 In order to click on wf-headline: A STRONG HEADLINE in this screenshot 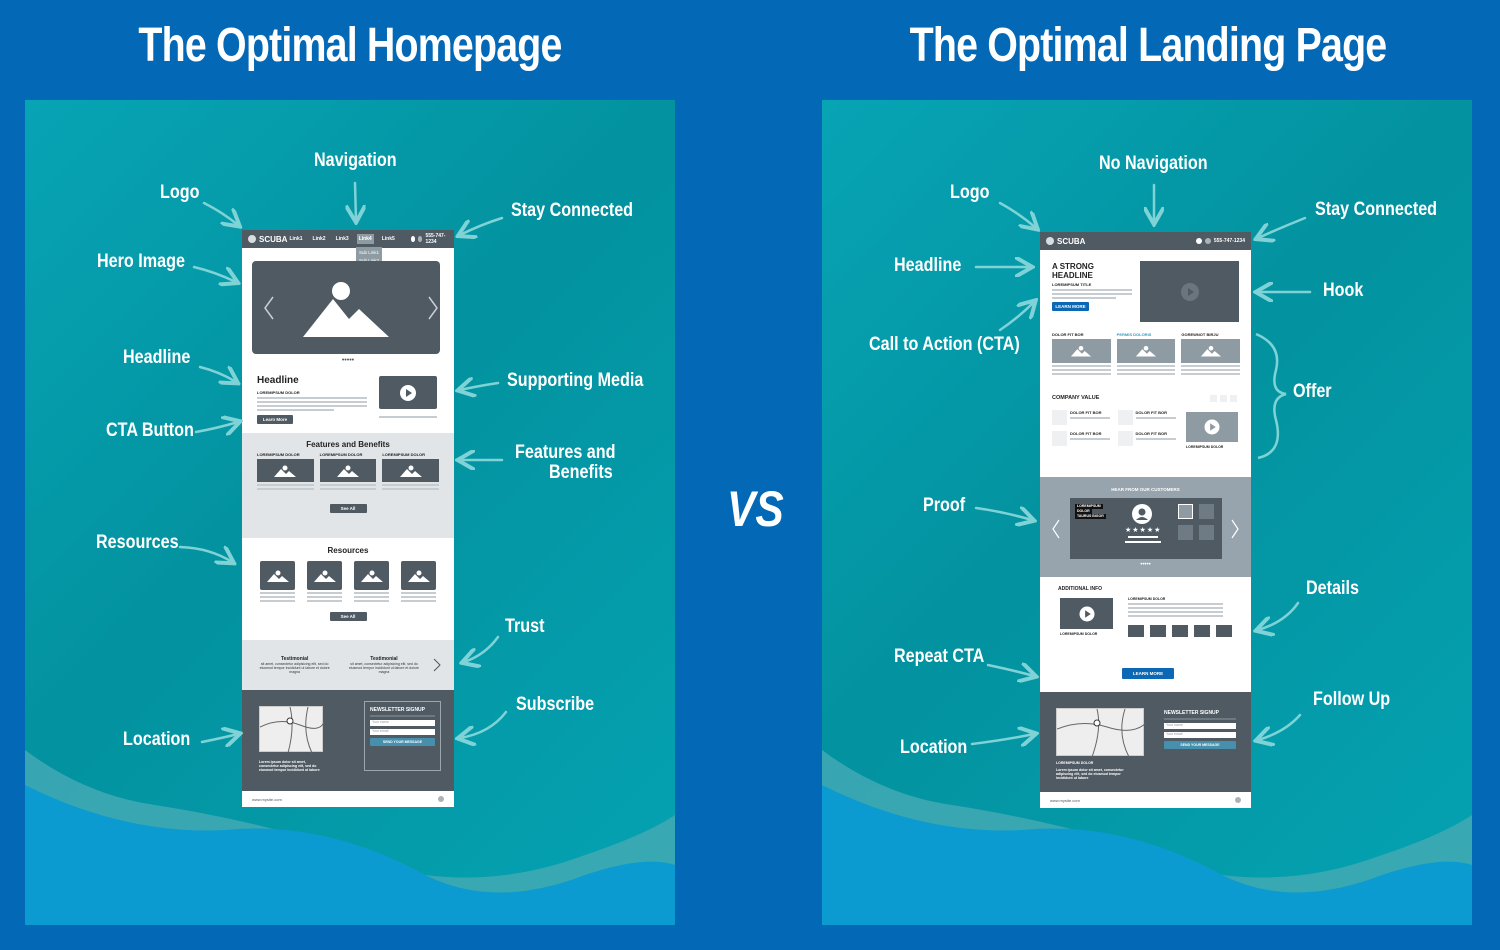, I will do `click(1073, 271)`.